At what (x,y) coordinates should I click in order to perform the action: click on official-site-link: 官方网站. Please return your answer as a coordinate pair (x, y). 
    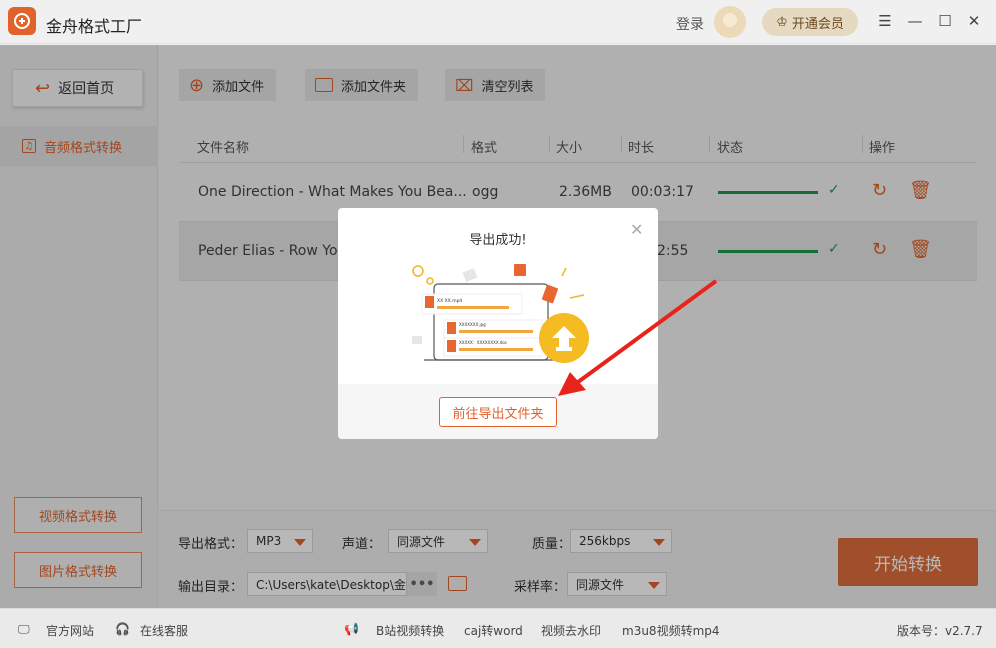
    Looking at the image, I should click on (70, 630).